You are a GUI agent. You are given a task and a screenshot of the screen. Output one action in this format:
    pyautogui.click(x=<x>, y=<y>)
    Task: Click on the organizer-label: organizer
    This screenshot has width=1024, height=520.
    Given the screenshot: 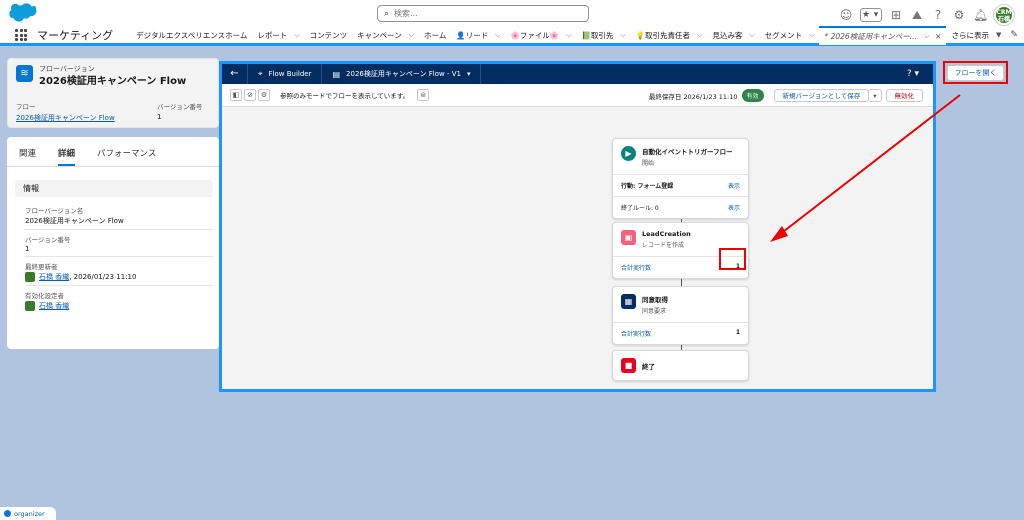 What is the action you would take?
    pyautogui.click(x=29, y=513)
    